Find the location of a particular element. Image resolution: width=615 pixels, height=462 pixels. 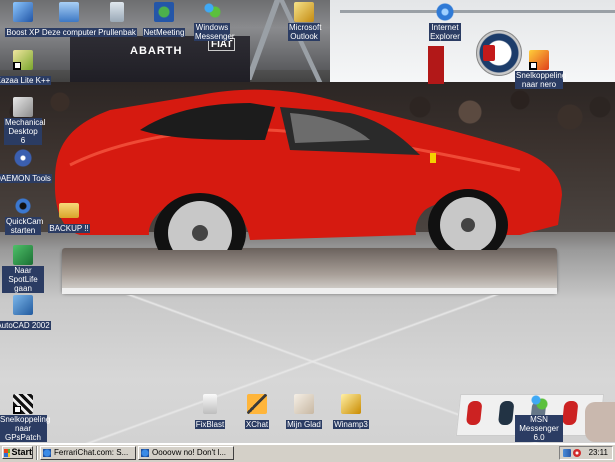

mechanical-desktop-icon is located at coordinates (23, 107).